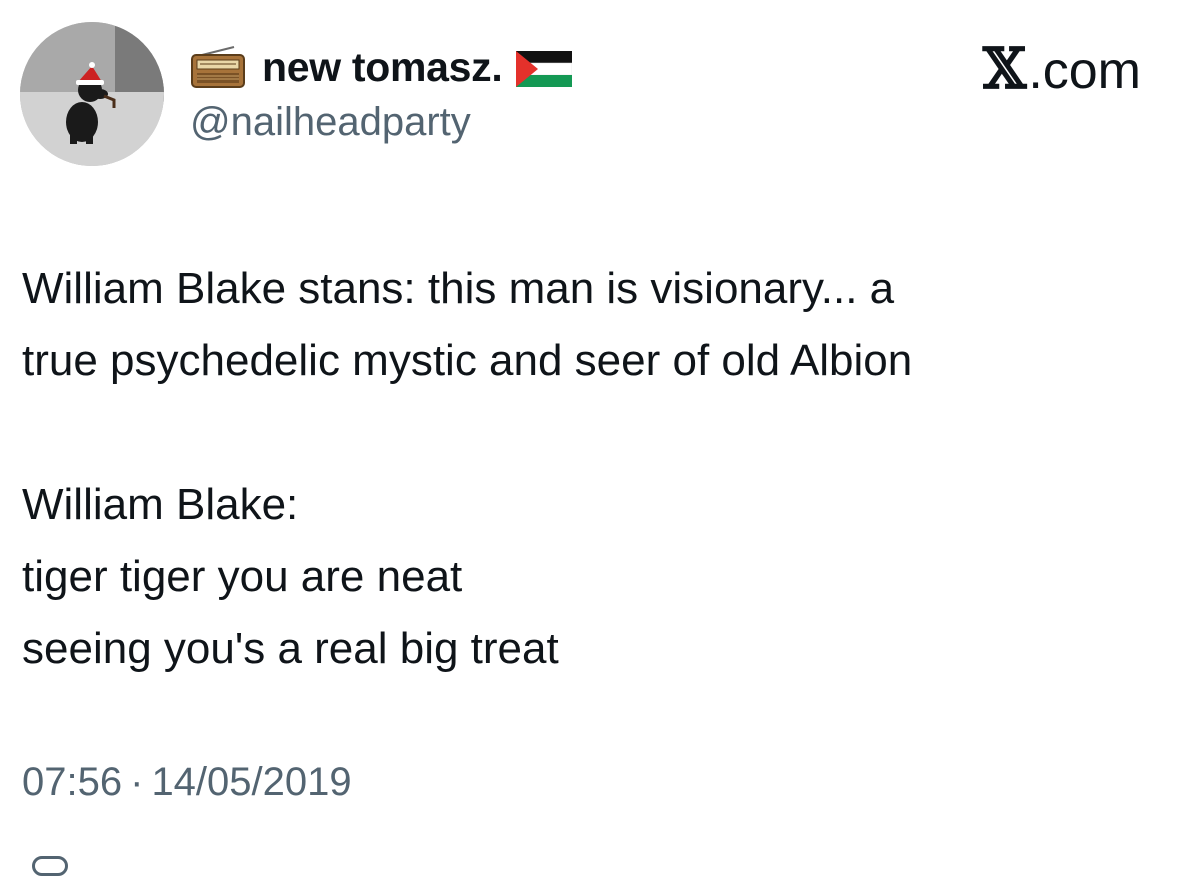  Describe the element at coordinates (290, 648) in the screenshot. I see `tweet-line: seeing you's a real big treat` at that location.